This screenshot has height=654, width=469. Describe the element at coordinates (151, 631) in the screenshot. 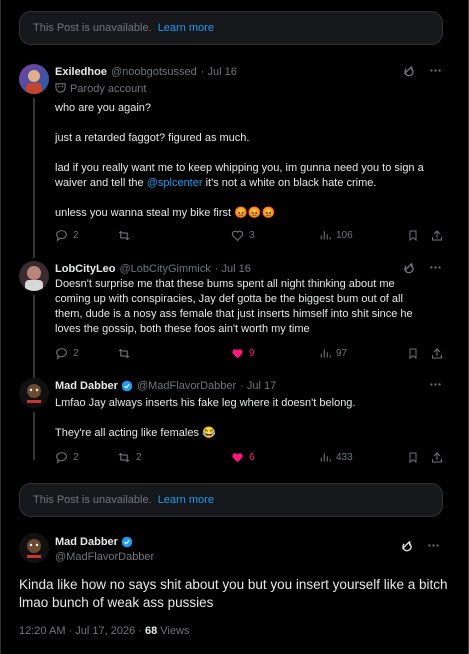

I see `views-count: 68` at that location.